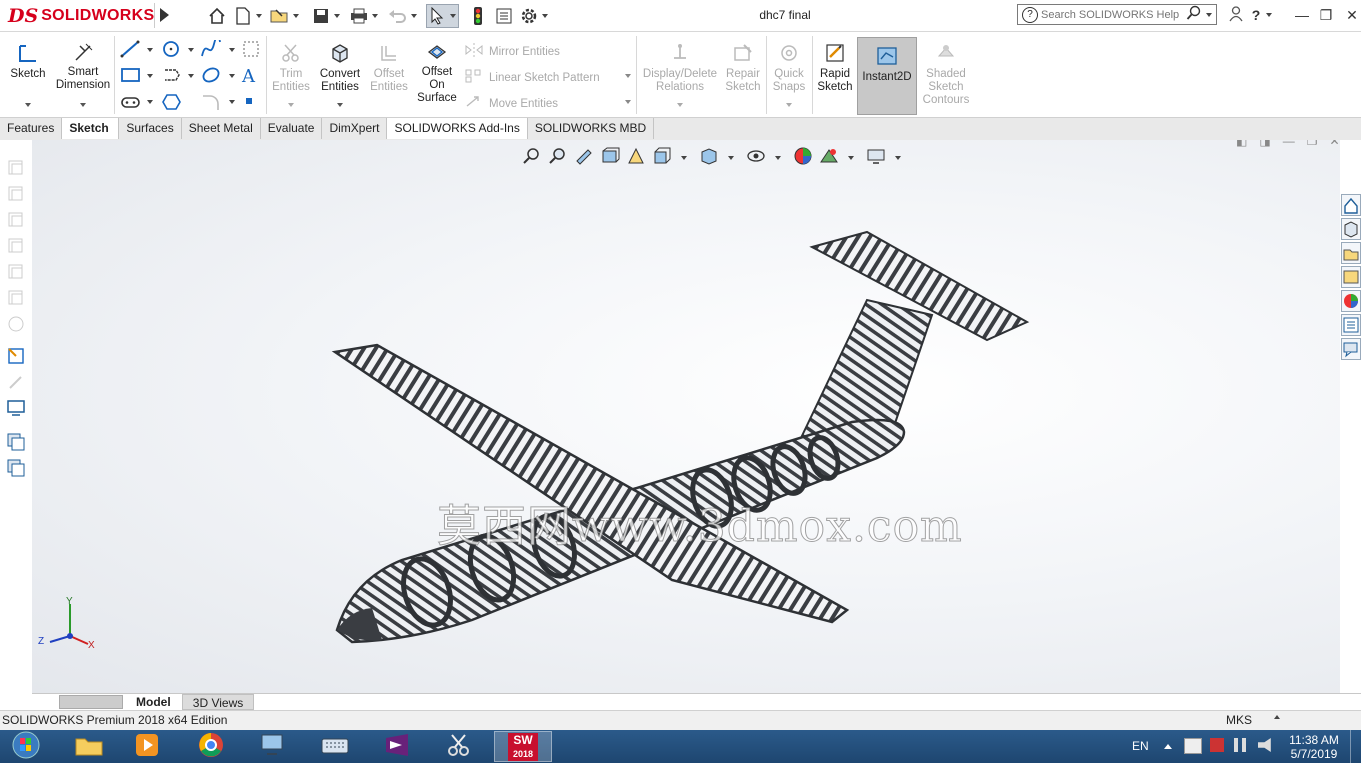  Describe the element at coordinates (211, 103) in the screenshot. I see `fillet-tool` at that location.